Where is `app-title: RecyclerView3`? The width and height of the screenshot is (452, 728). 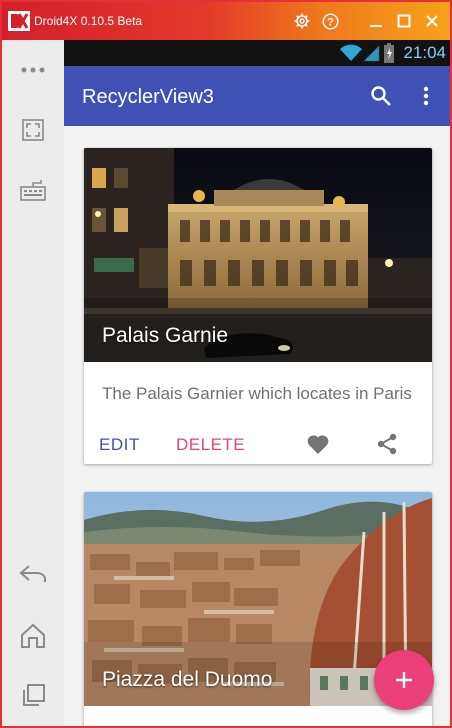
app-title: RecyclerView3 is located at coordinates (148, 97).